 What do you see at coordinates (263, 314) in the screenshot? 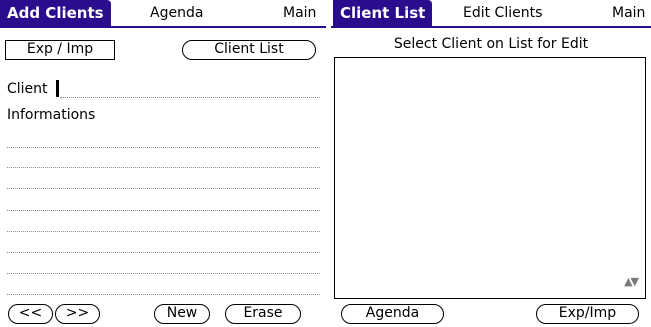
I see `erase-button: Erase` at bounding box center [263, 314].